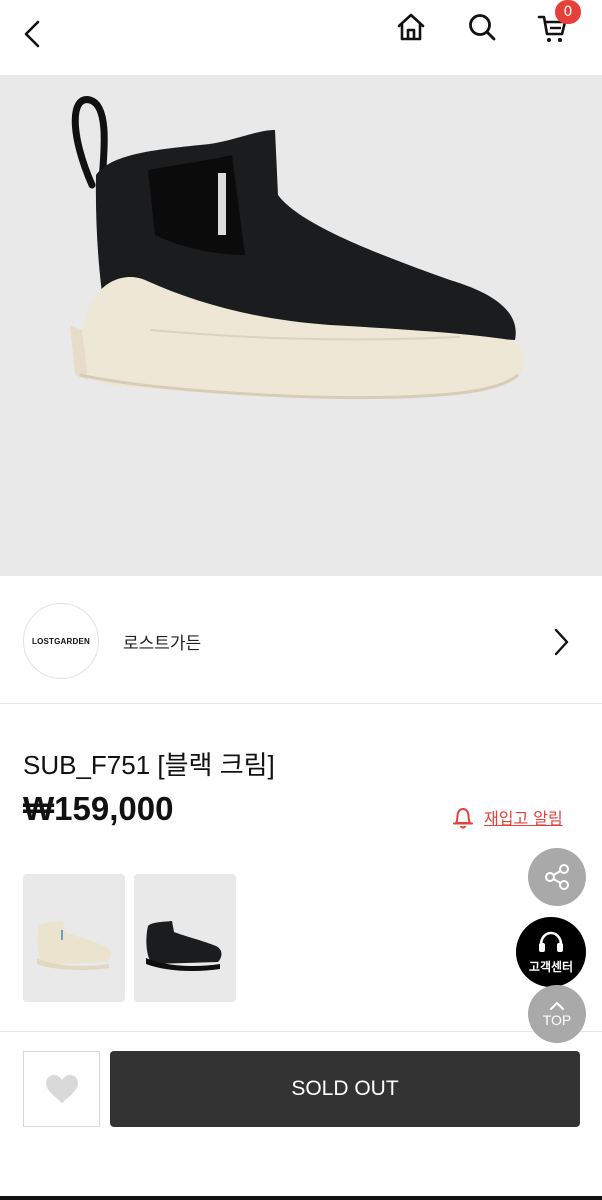 The height and width of the screenshot is (1200, 602). Describe the element at coordinates (74, 946) in the screenshot. I see `boot-cream-thumbnail` at that location.